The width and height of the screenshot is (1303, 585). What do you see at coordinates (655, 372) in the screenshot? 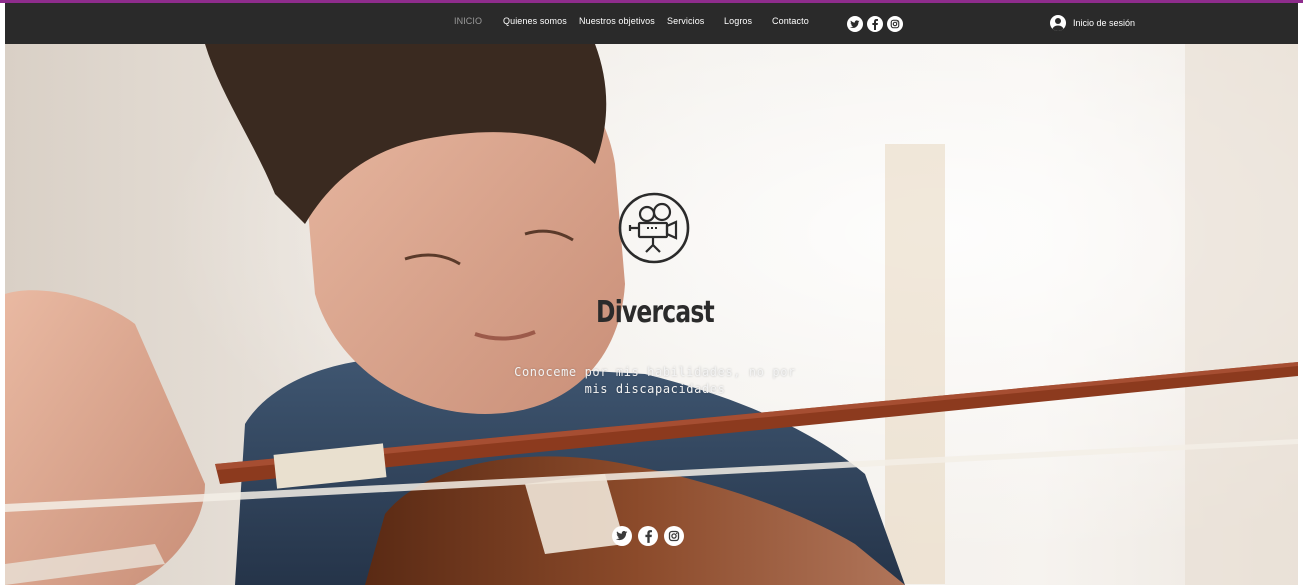
I see `tagline-line-1: Conoceme por mis habilidades, no por` at bounding box center [655, 372].